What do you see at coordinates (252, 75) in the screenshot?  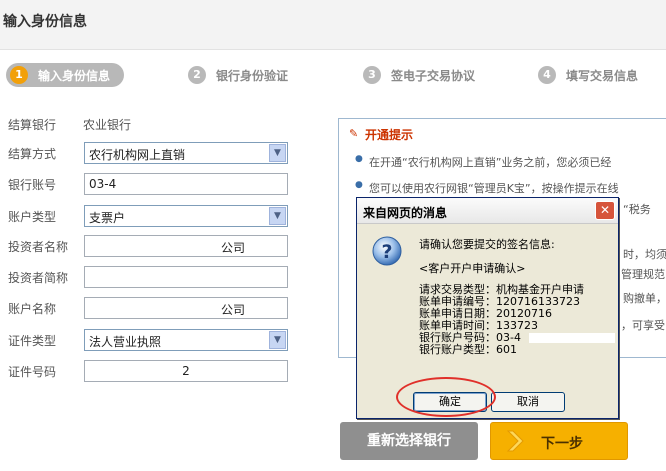 I see `step-label: 银行身份验证` at bounding box center [252, 75].